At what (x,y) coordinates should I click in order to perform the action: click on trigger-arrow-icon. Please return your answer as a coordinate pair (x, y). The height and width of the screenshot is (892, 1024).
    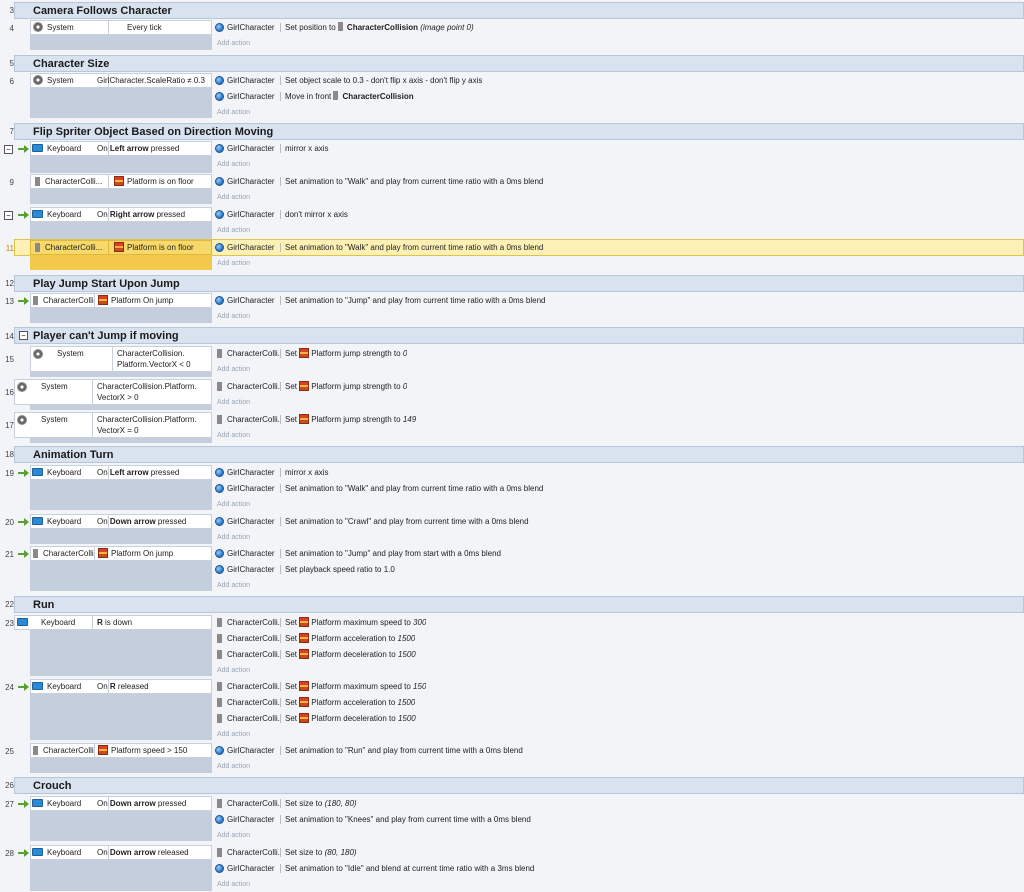
    Looking at the image, I should click on (23, 301).